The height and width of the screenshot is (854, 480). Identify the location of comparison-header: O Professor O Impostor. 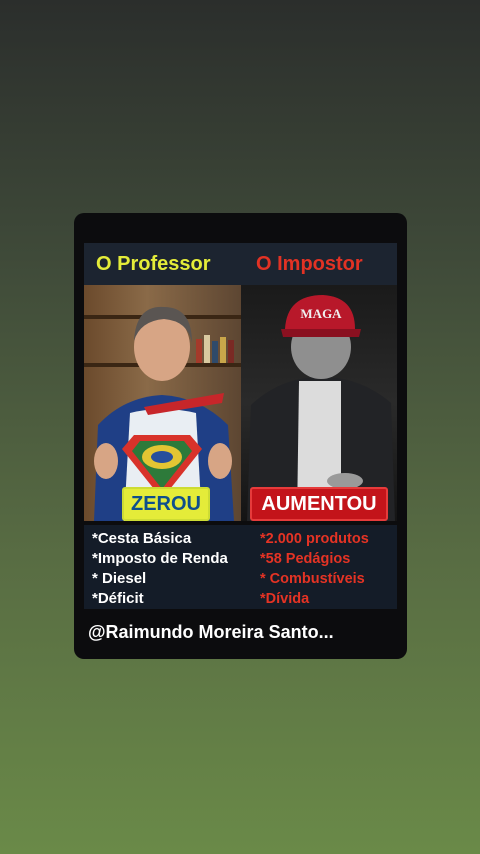
(240, 264).